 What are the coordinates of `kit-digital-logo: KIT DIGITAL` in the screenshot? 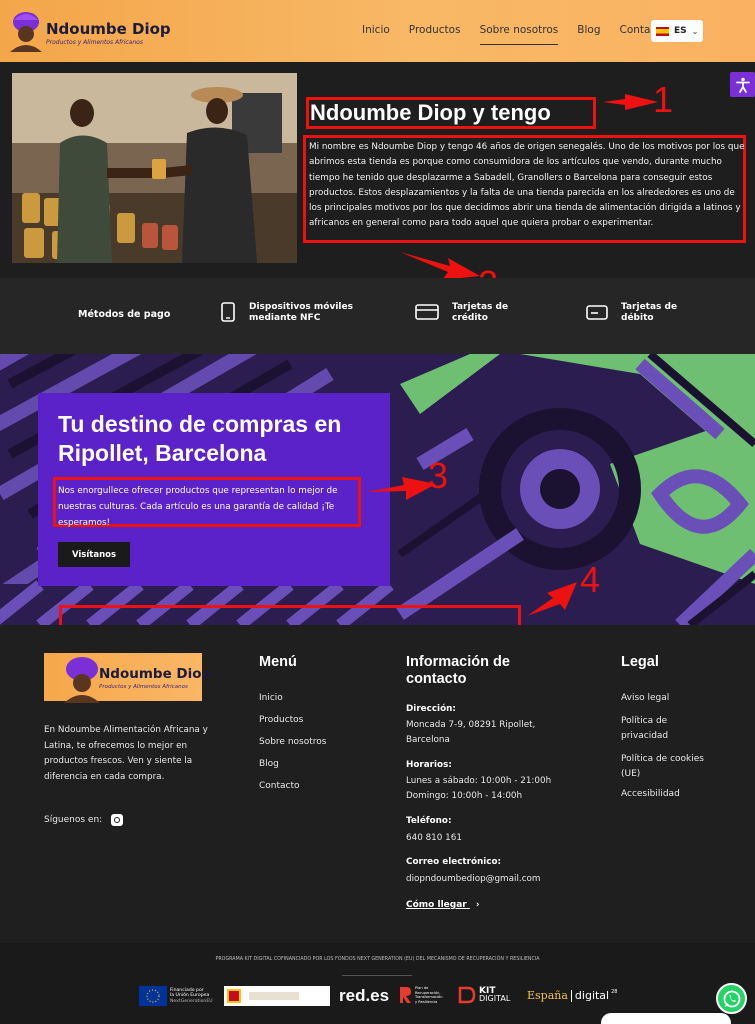 It's located at (484, 995).